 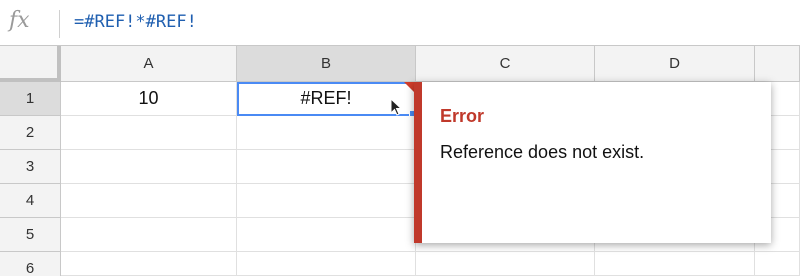 I want to click on select-all-corner, so click(x=30, y=64).